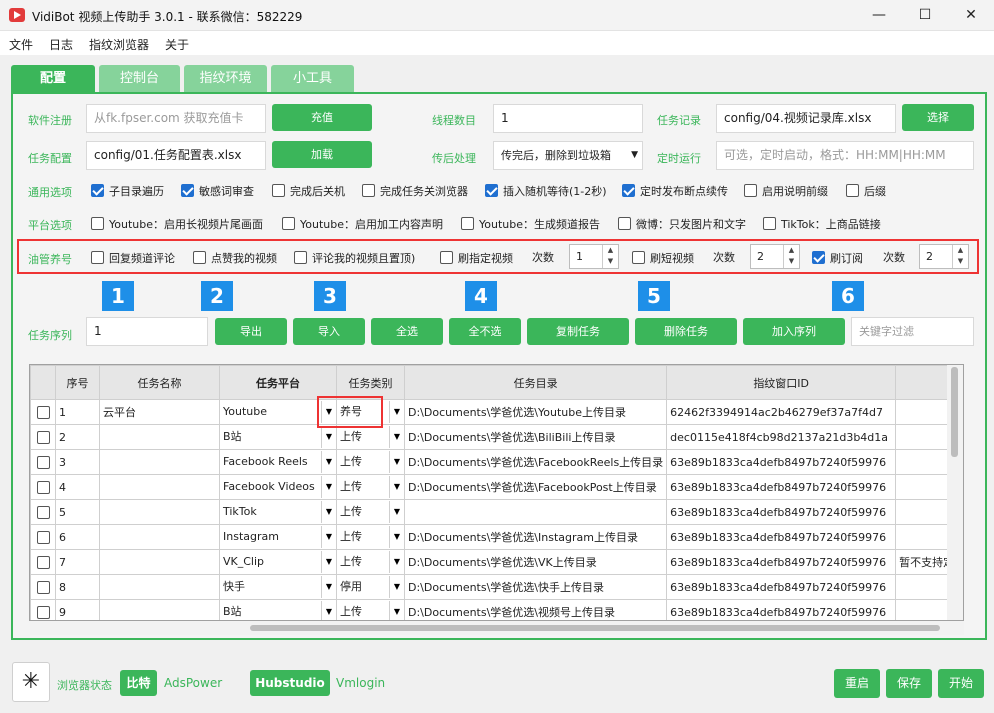 The image size is (994, 713). What do you see at coordinates (21, 44) in the screenshot?
I see `menu-file: 文件` at bounding box center [21, 44].